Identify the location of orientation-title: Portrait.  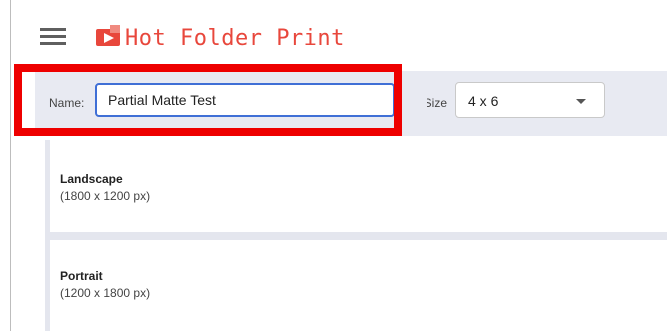
(81, 276).